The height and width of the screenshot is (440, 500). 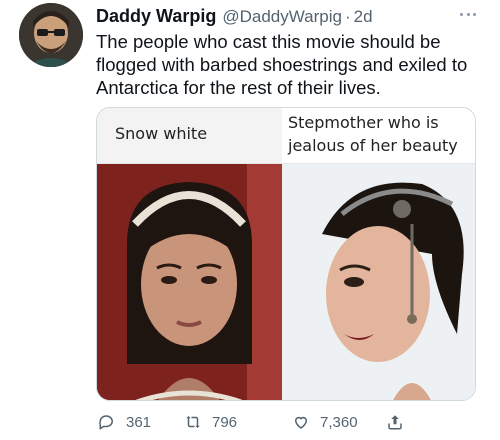 I want to click on more-icon, so click(x=468, y=14).